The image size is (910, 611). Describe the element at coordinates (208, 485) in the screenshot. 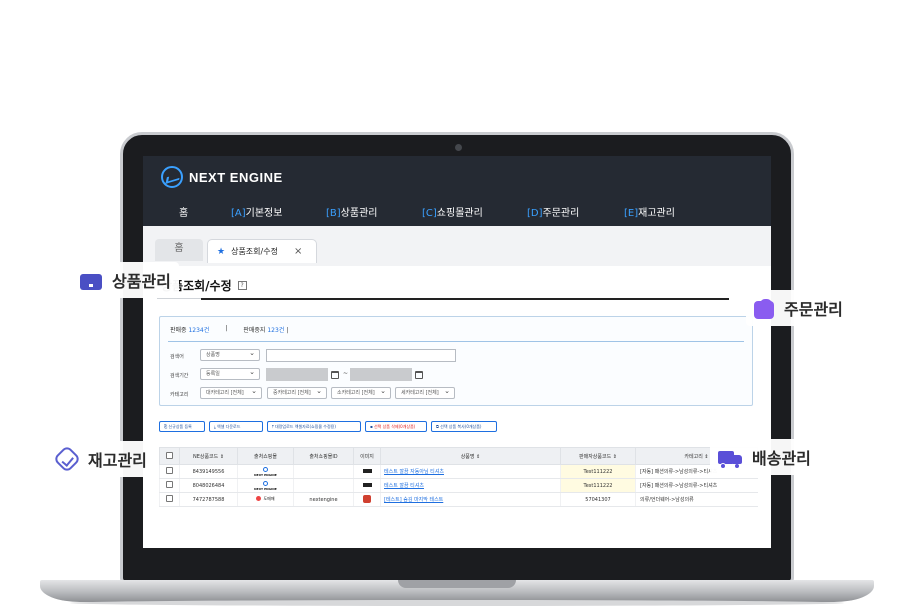

I see `ne-code-cell: 8048026484` at that location.